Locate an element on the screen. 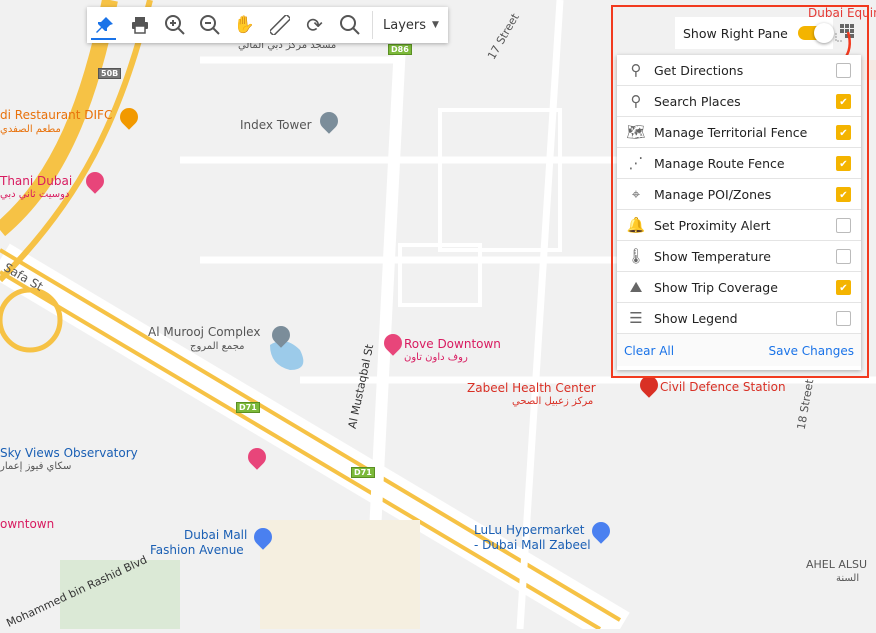 Image resolution: width=876 pixels, height=633 pixels. panel-footer: Clear All Save Changes is located at coordinates (739, 350).